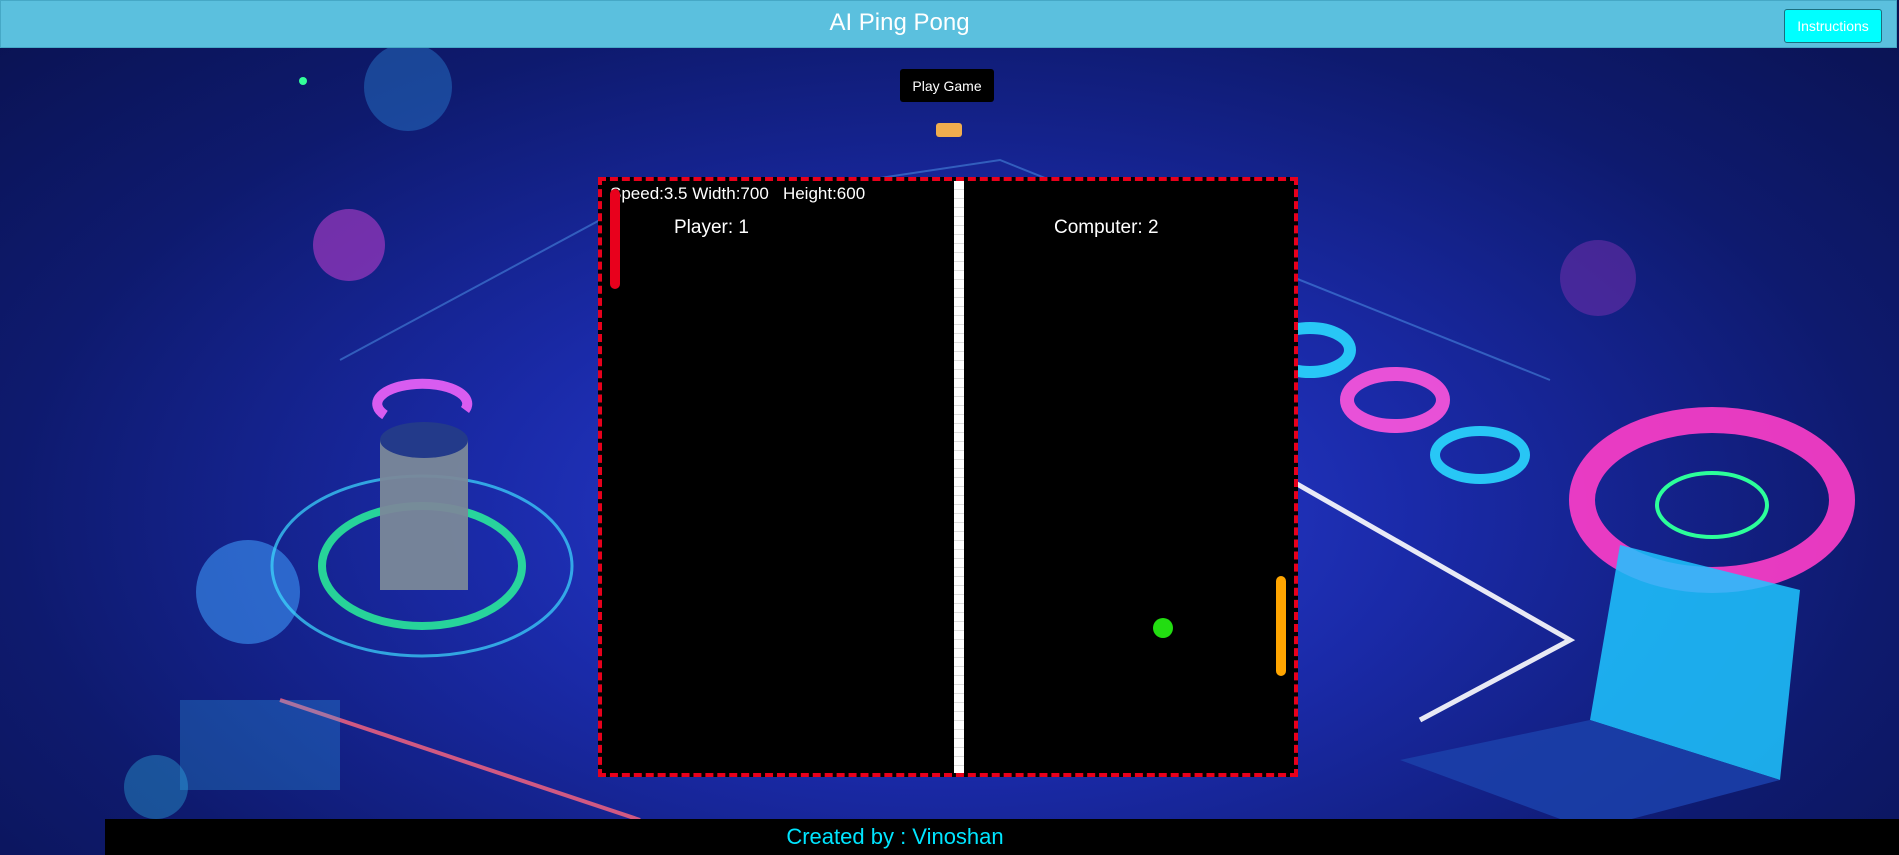  I want to click on game-stats: Speed:3.5 Width:700 Height:600, so click(738, 193).